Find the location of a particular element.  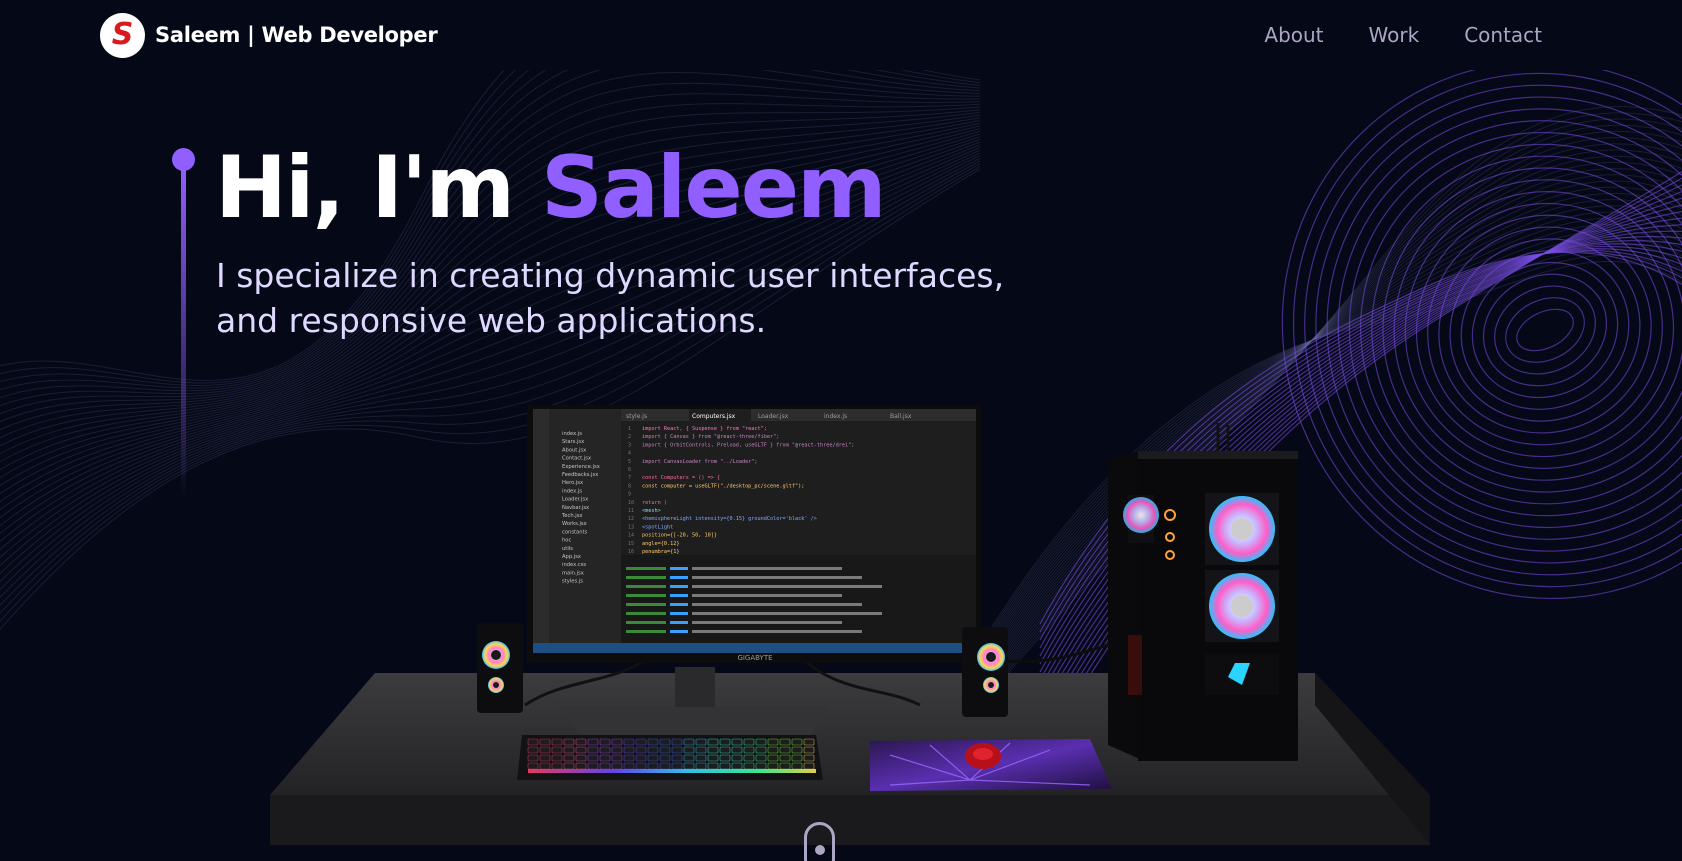

file-tree-item: constants is located at coordinates (575, 532).